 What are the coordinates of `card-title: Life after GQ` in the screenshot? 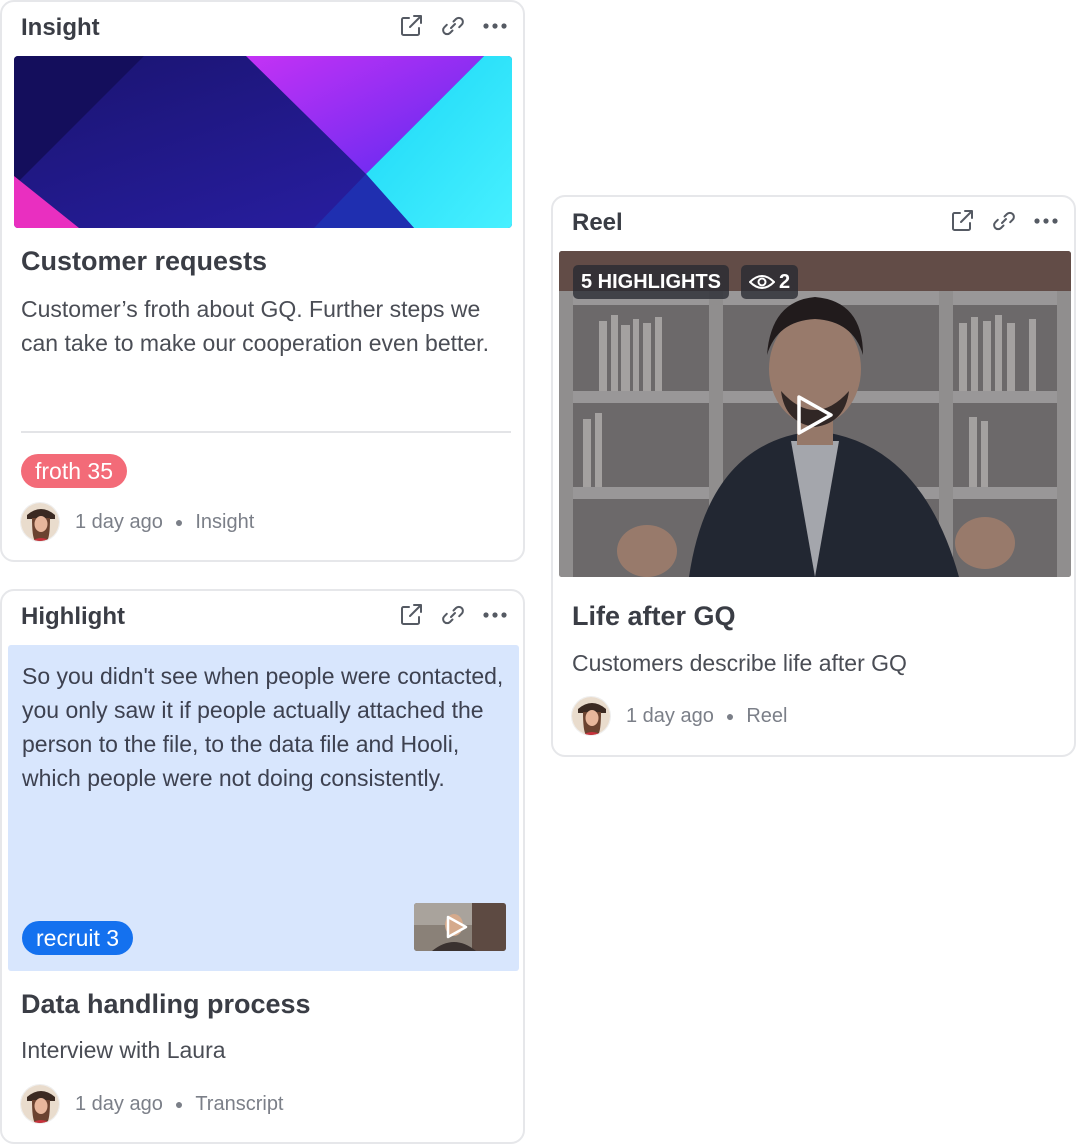 It's located at (654, 616).